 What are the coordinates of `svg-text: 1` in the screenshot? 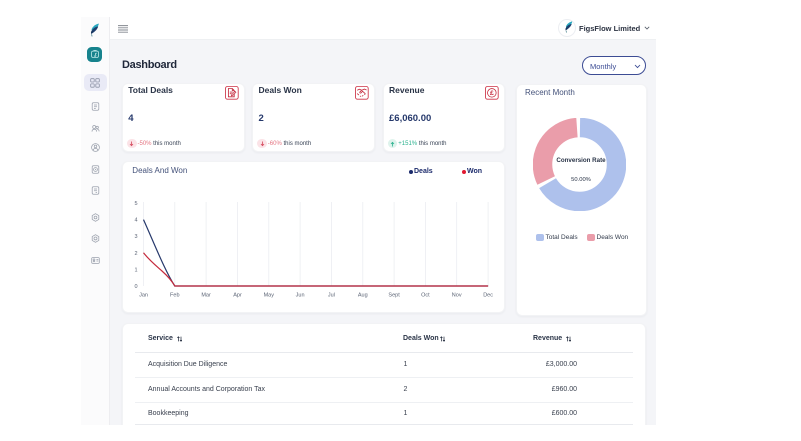 It's located at (135, 270).